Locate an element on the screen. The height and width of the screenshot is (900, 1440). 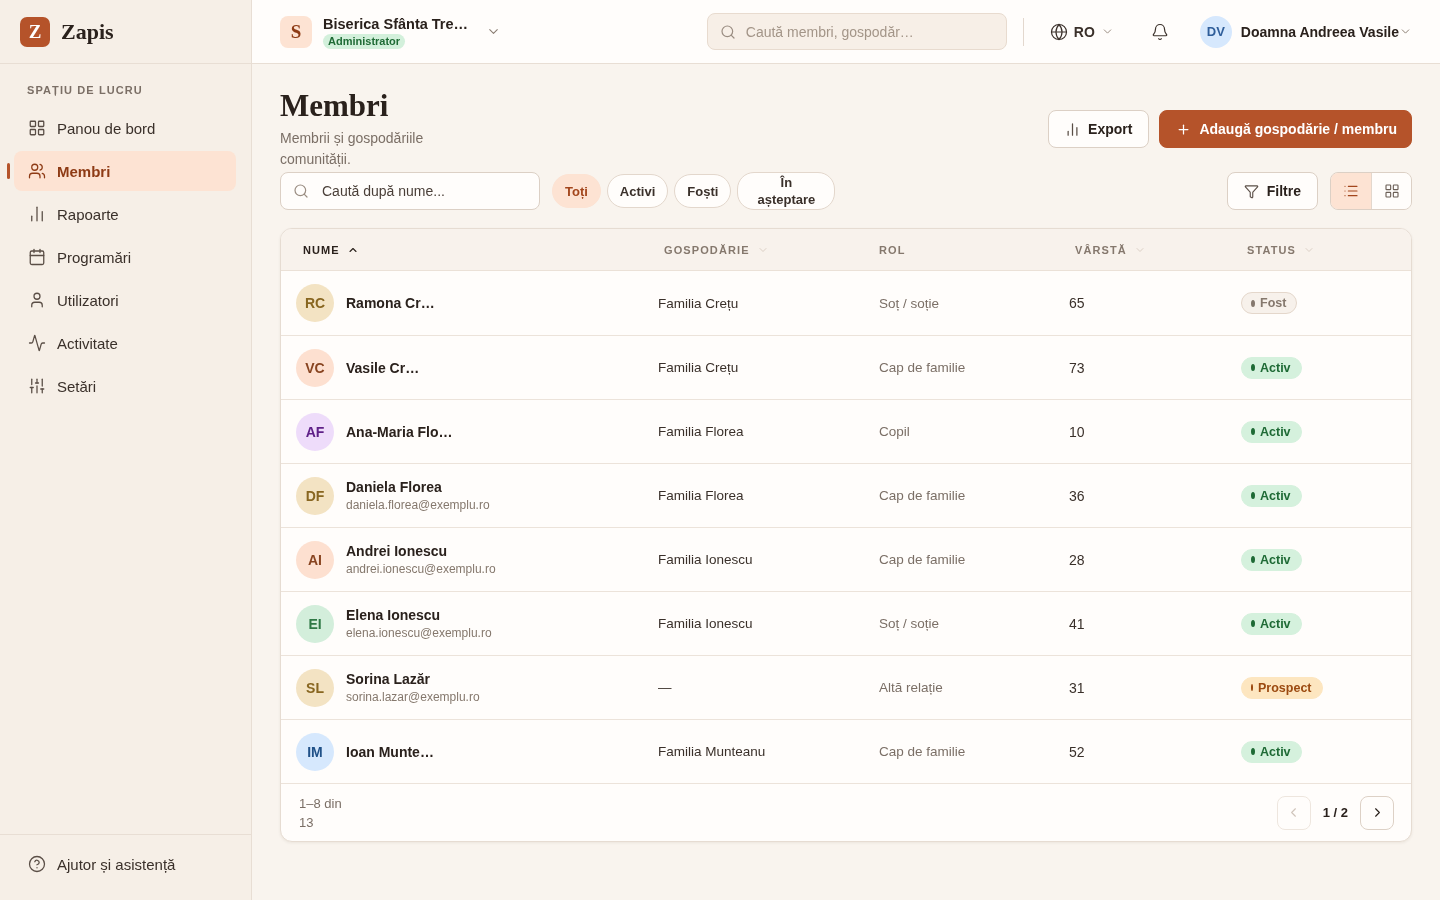
table-row: DF Daniela Florea daniela.florea@exemplu.ro Familia Florea Cap de familie 36 Activ is located at coordinates (846, 495).